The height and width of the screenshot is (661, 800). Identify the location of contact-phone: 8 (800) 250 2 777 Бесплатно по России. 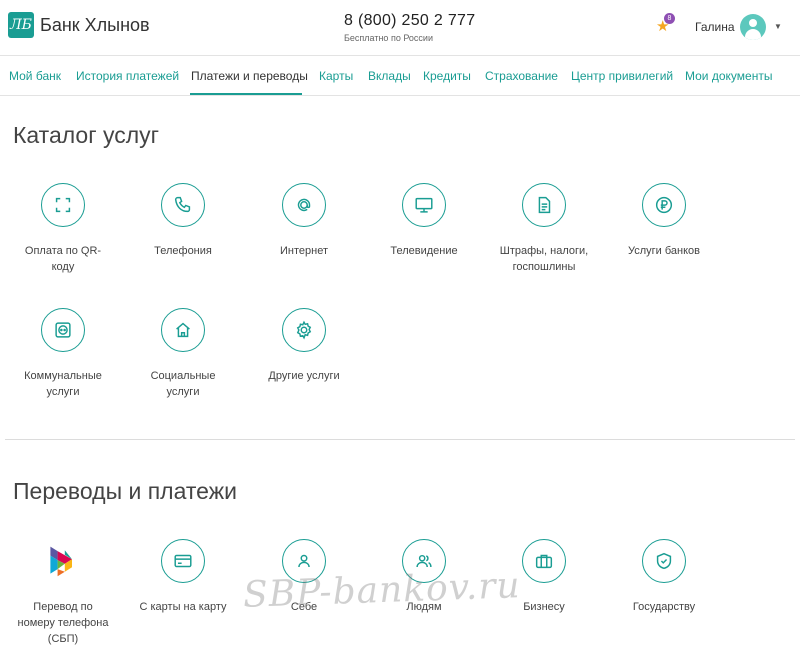
(409, 27).